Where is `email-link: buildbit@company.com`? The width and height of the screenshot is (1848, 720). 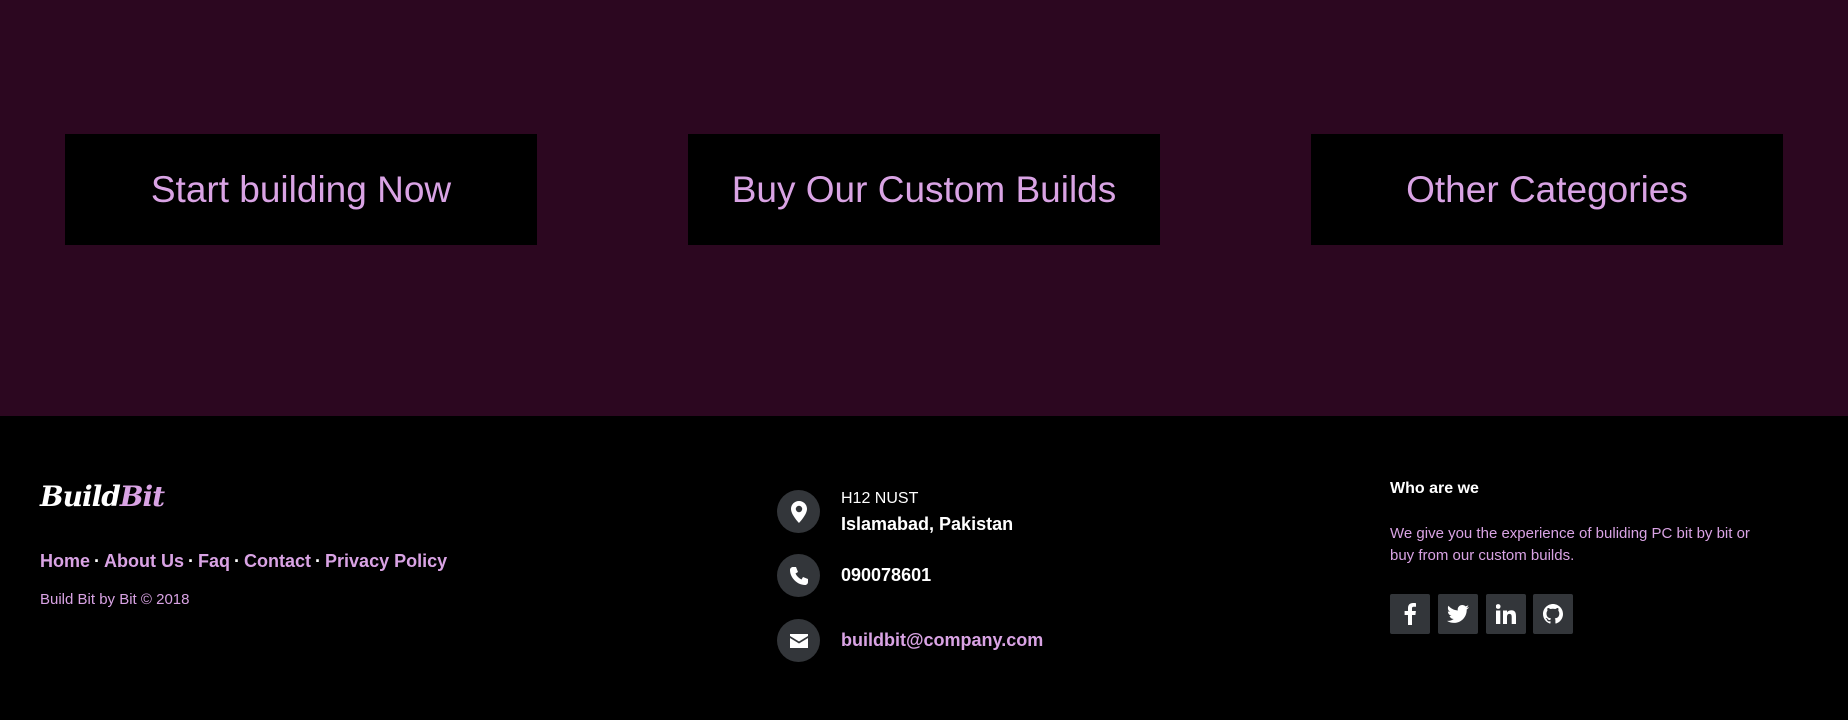
email-link: buildbit@company.com is located at coordinates (942, 640).